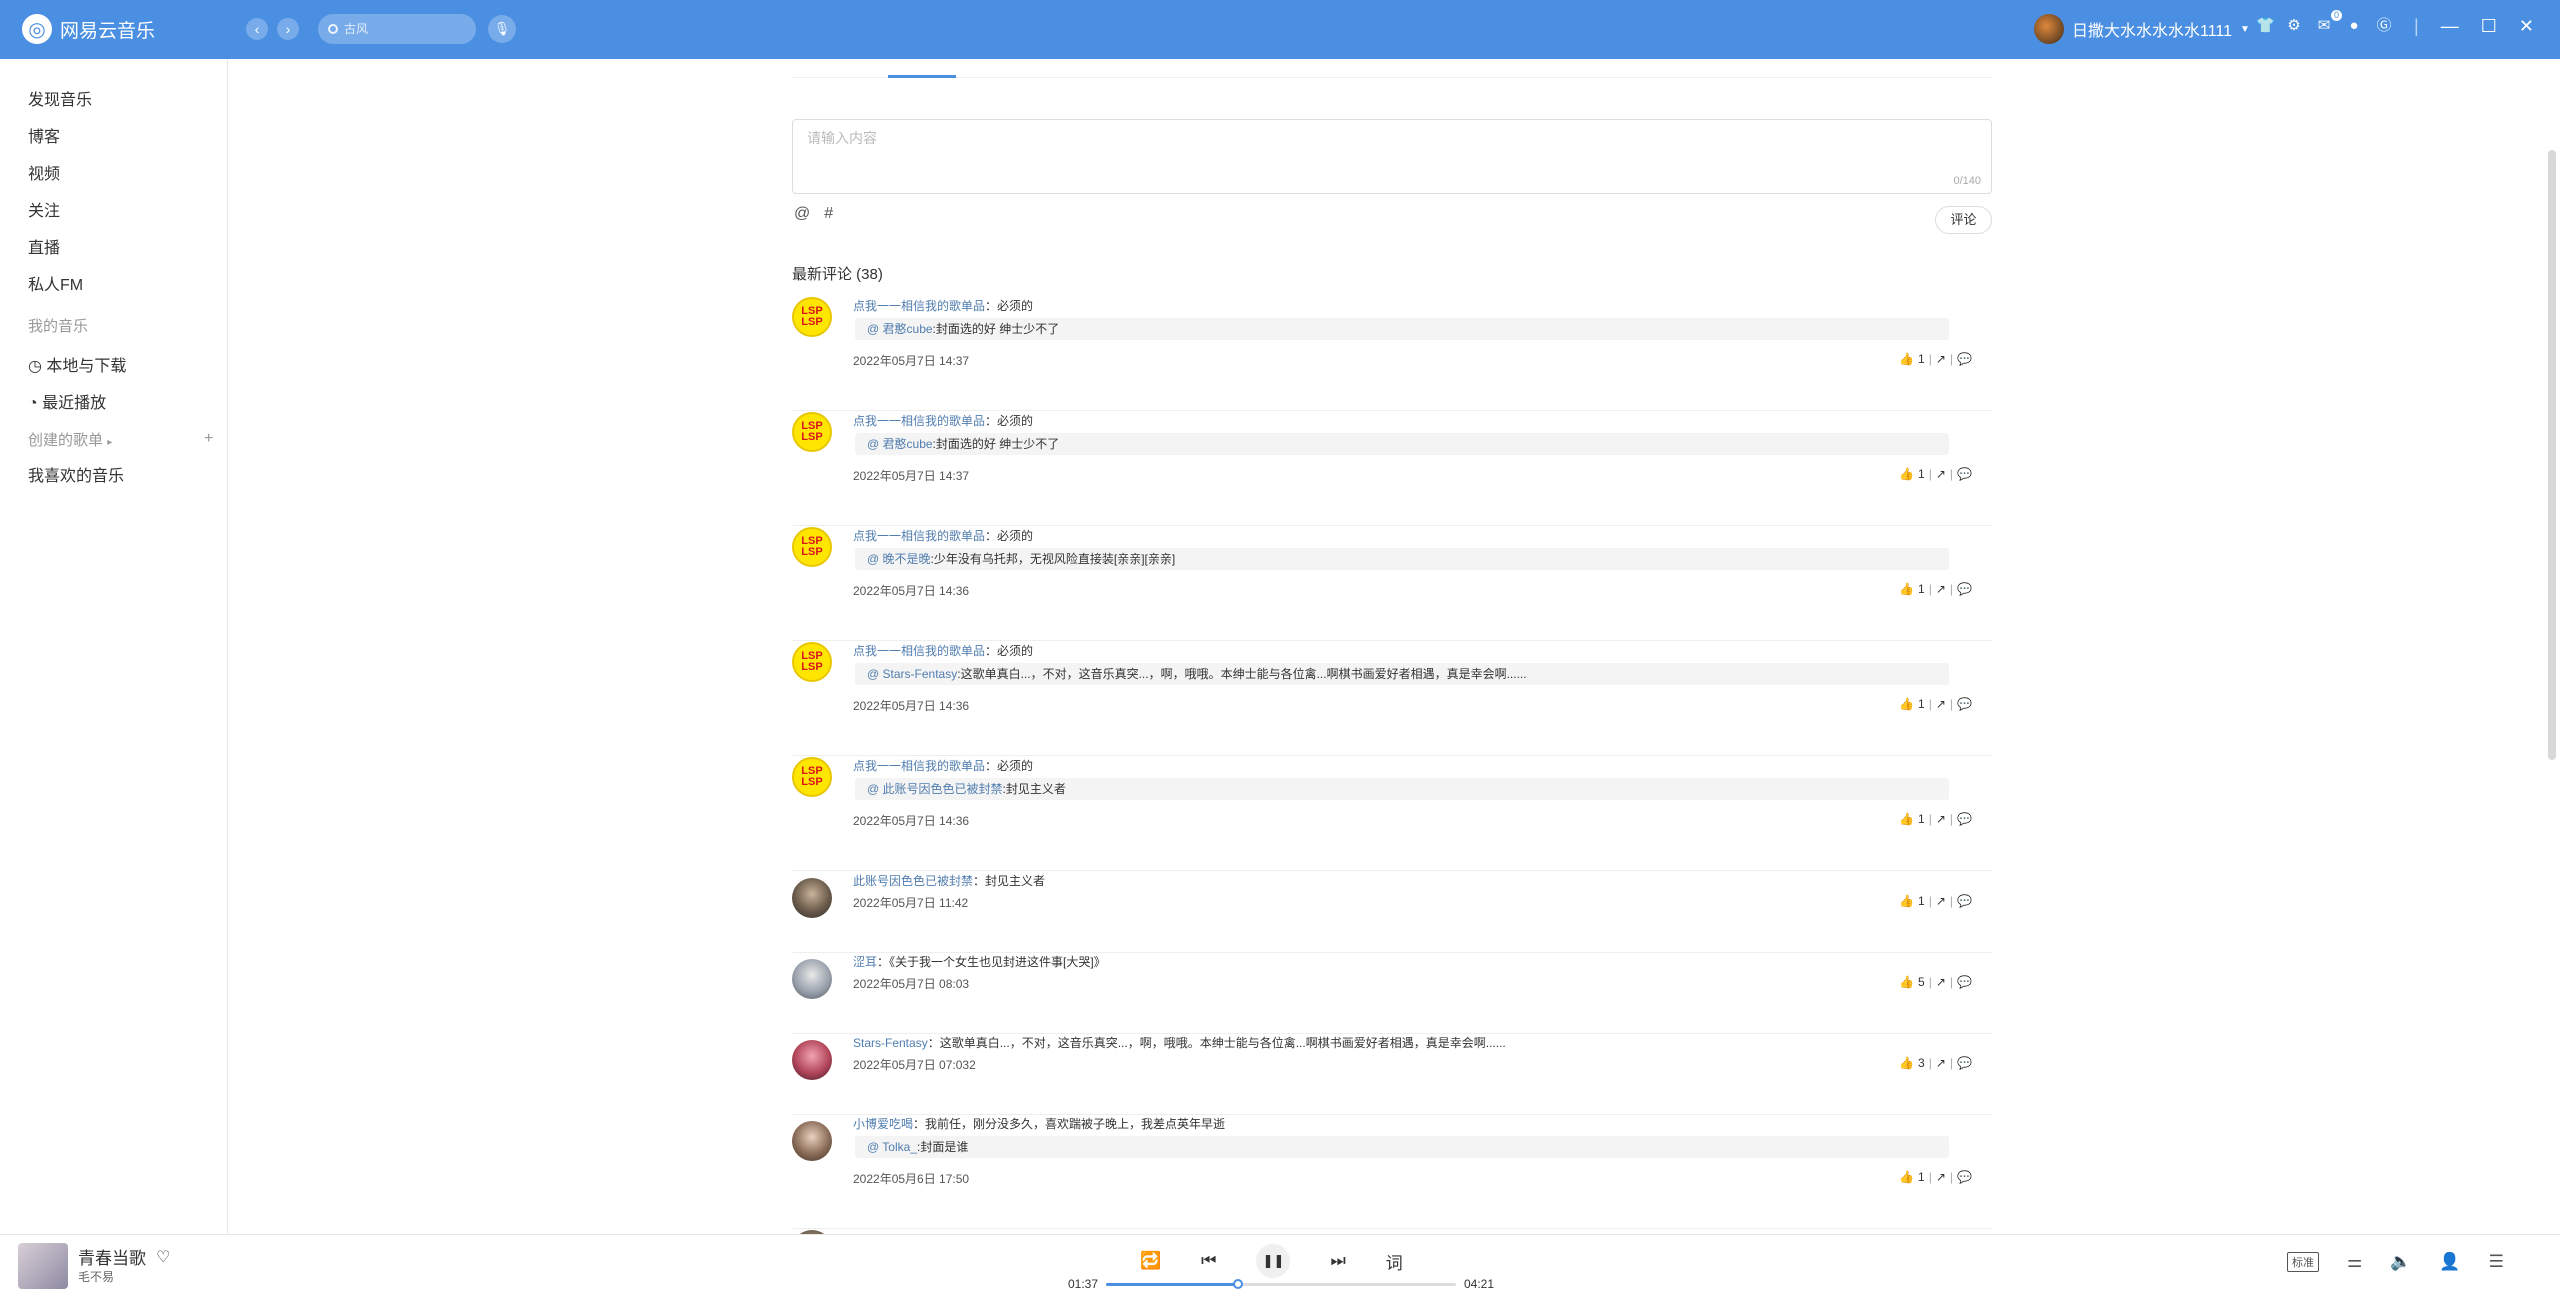 This screenshot has height=1292, width=2560. Describe the element at coordinates (60, 98) in the screenshot. I see `sidebar-item-discover: 发现音乐` at that location.